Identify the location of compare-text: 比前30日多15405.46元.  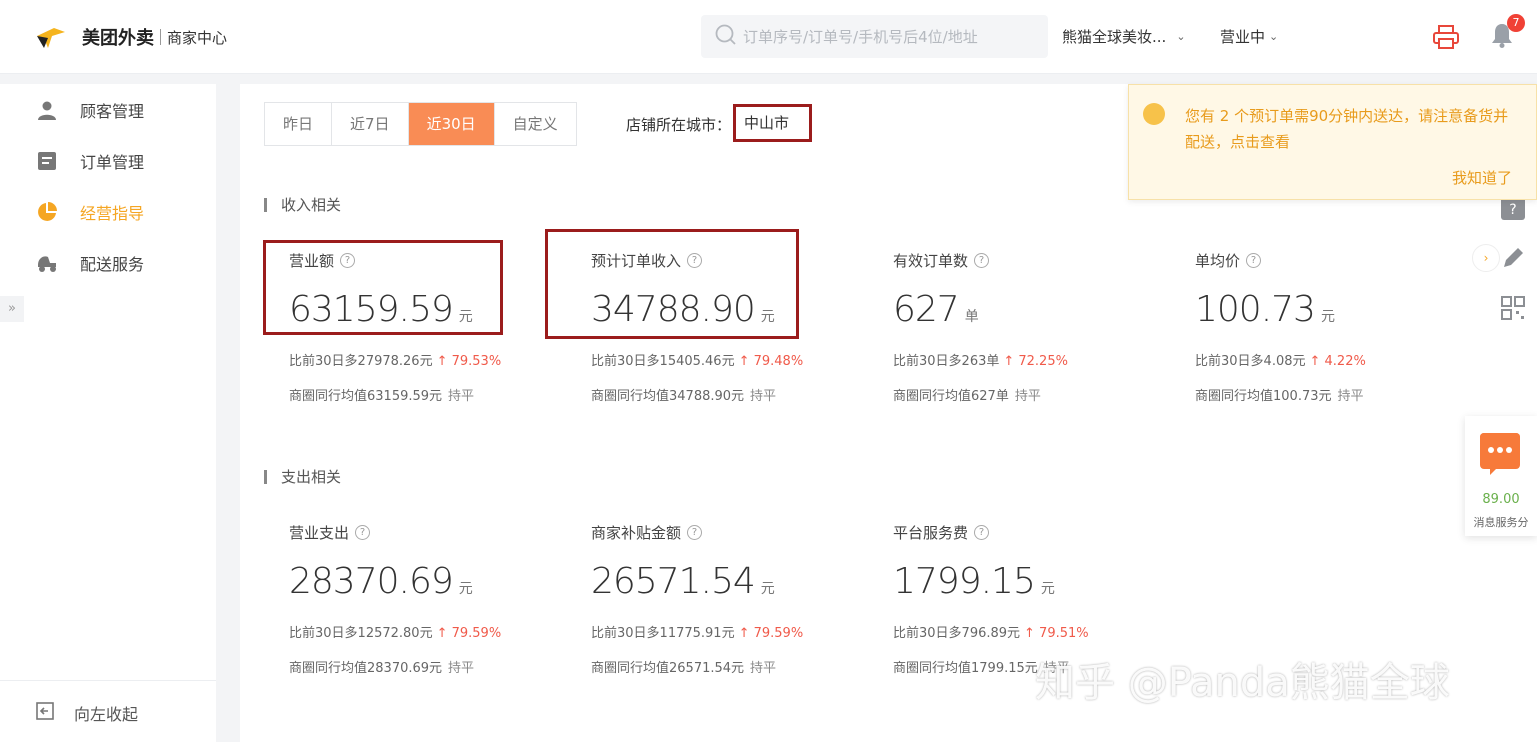
(663, 361).